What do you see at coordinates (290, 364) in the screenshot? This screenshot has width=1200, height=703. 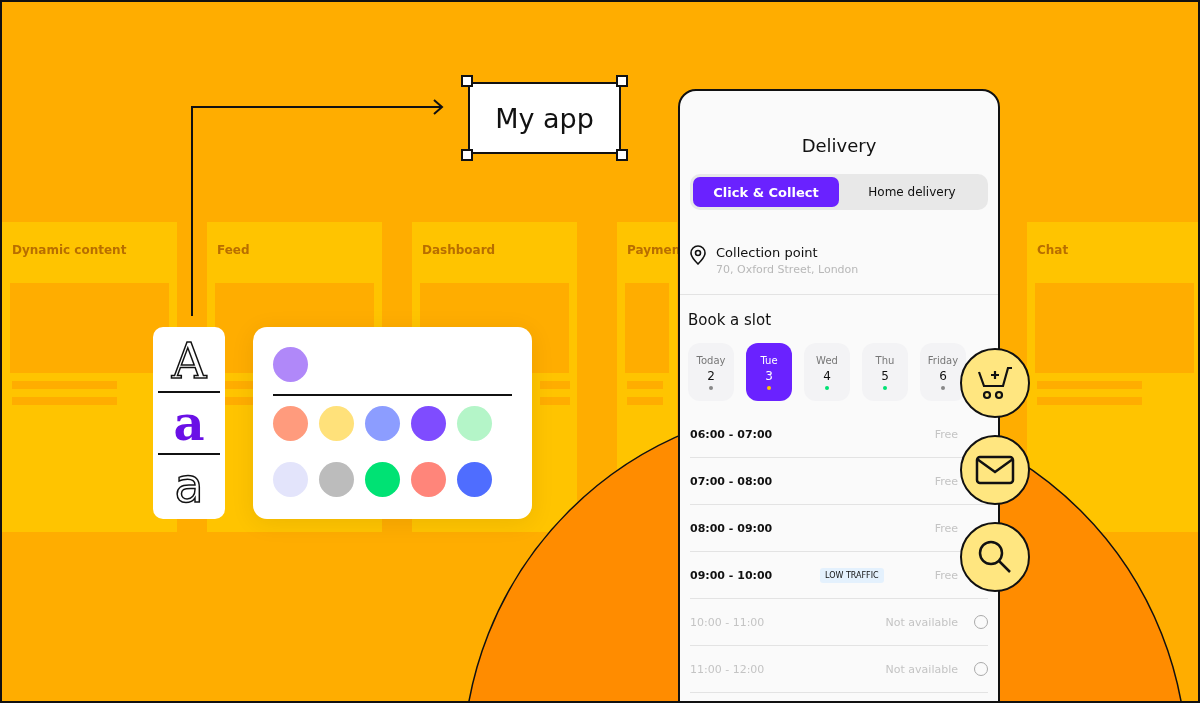 I see `selected-swatch` at bounding box center [290, 364].